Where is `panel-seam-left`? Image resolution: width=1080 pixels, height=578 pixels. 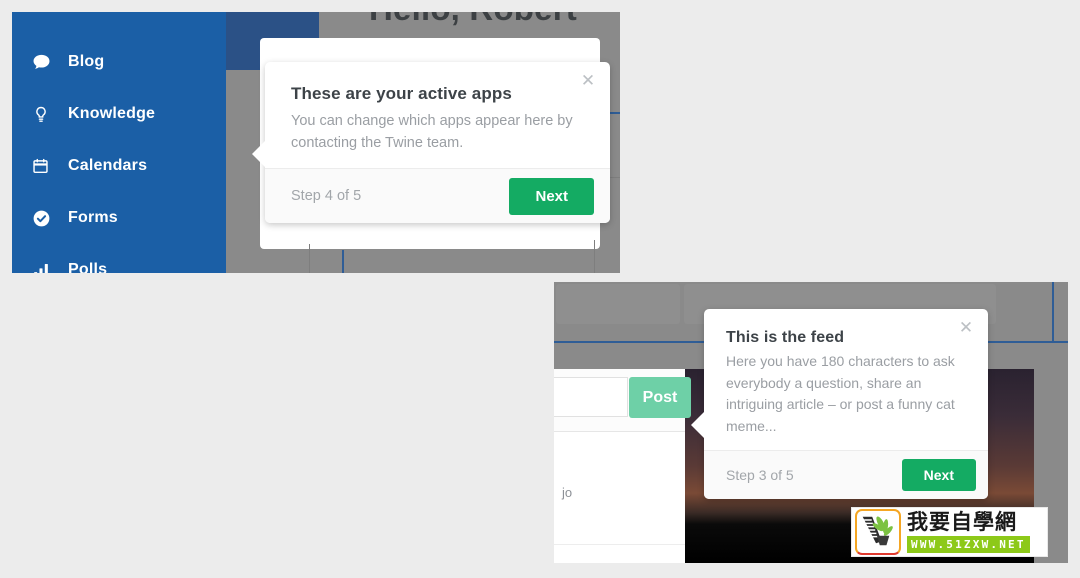
panel-seam-left is located at coordinates (309, 258).